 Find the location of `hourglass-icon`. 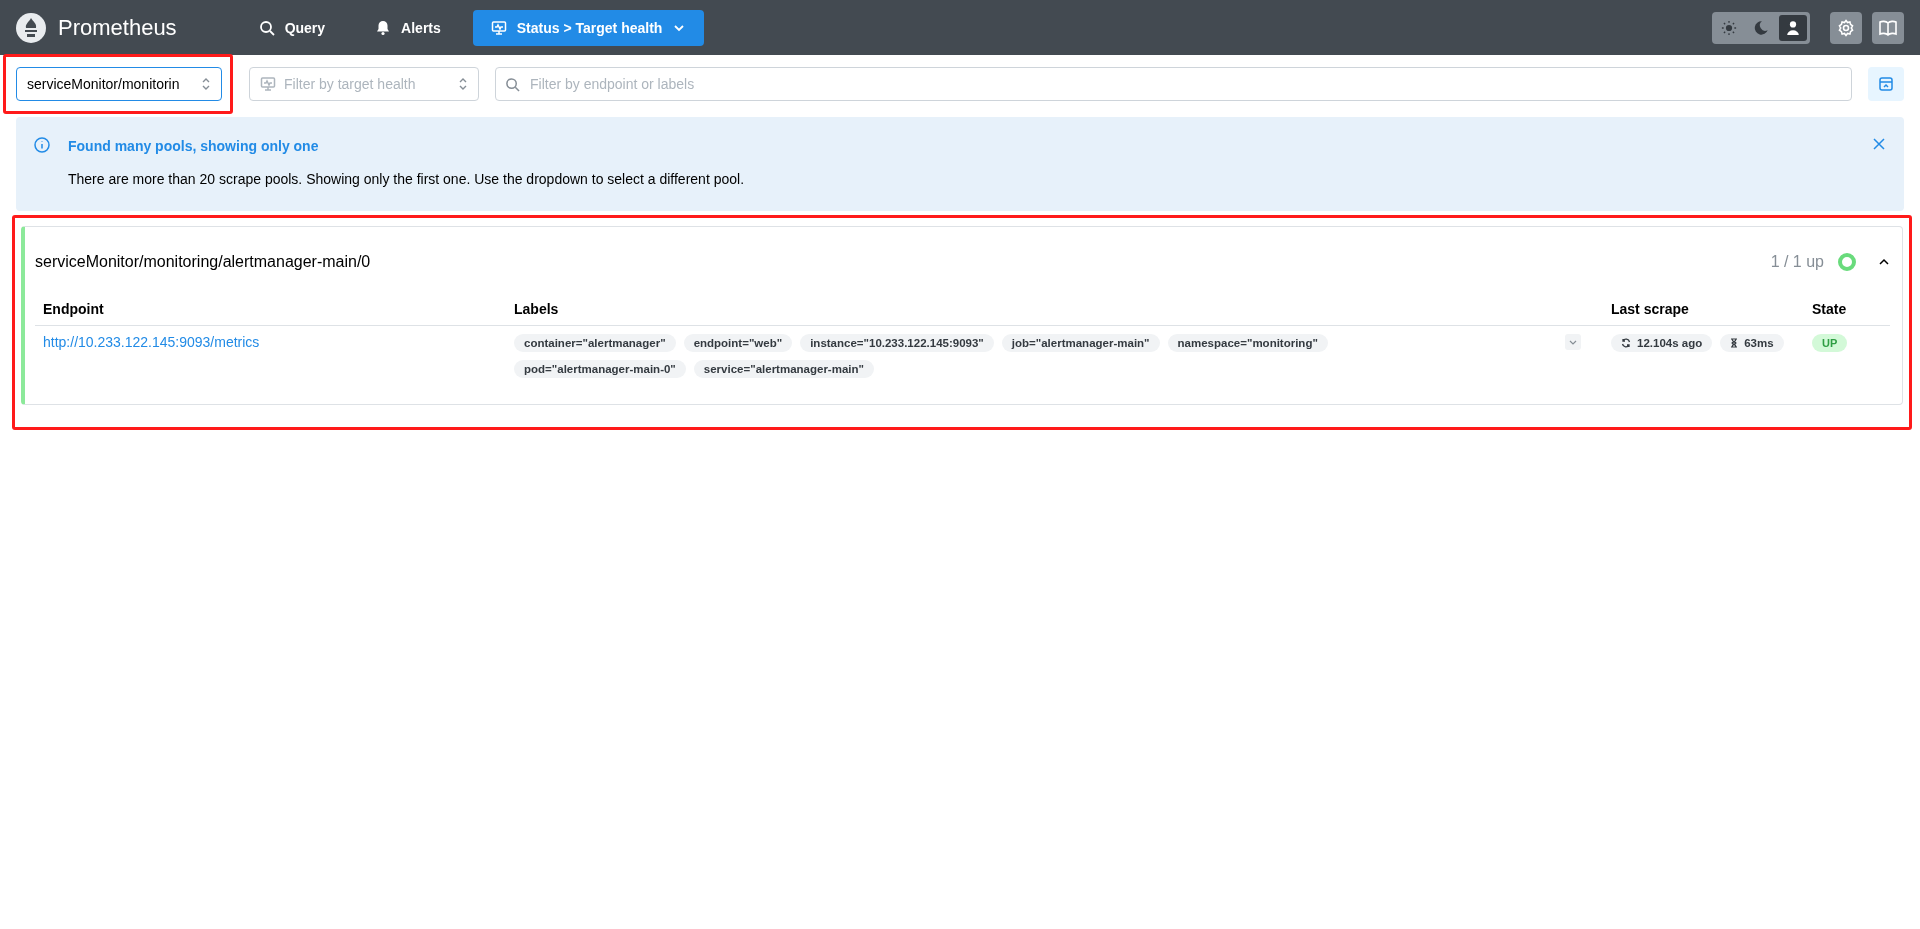

hourglass-icon is located at coordinates (1734, 343).